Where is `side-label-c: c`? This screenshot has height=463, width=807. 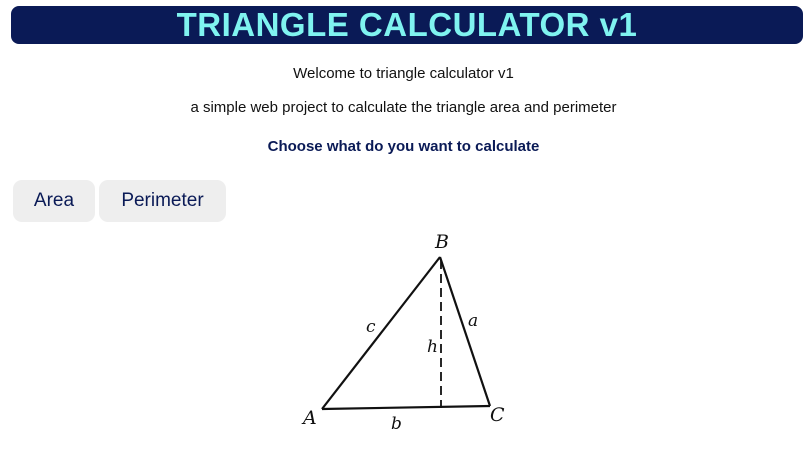
side-label-c: c is located at coordinates (371, 327).